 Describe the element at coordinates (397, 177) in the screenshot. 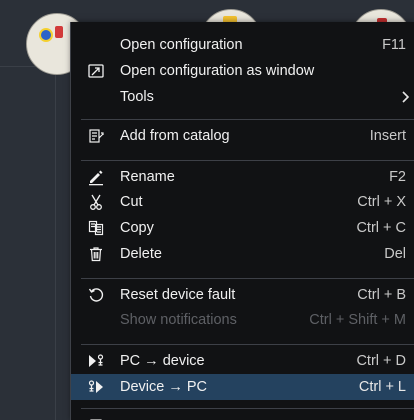

I see `menu-item-shortcut: F2` at that location.